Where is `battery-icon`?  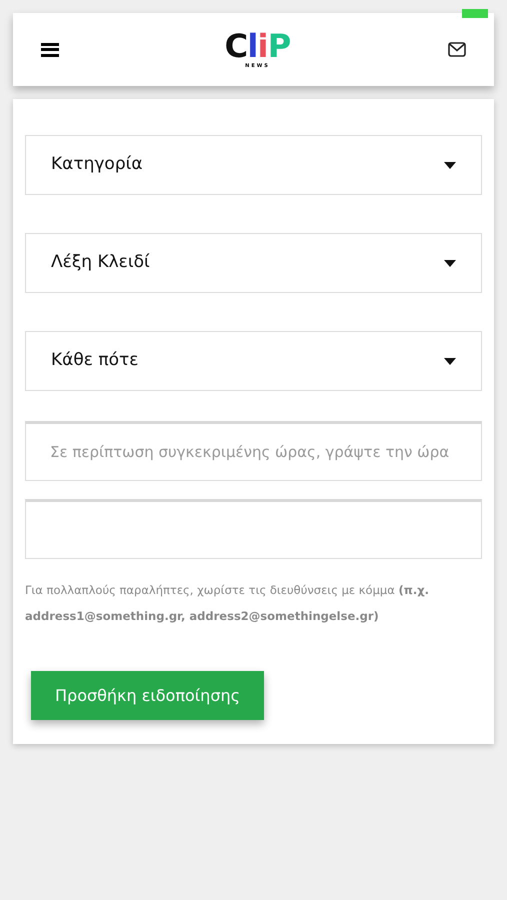 battery-icon is located at coordinates (475, 13).